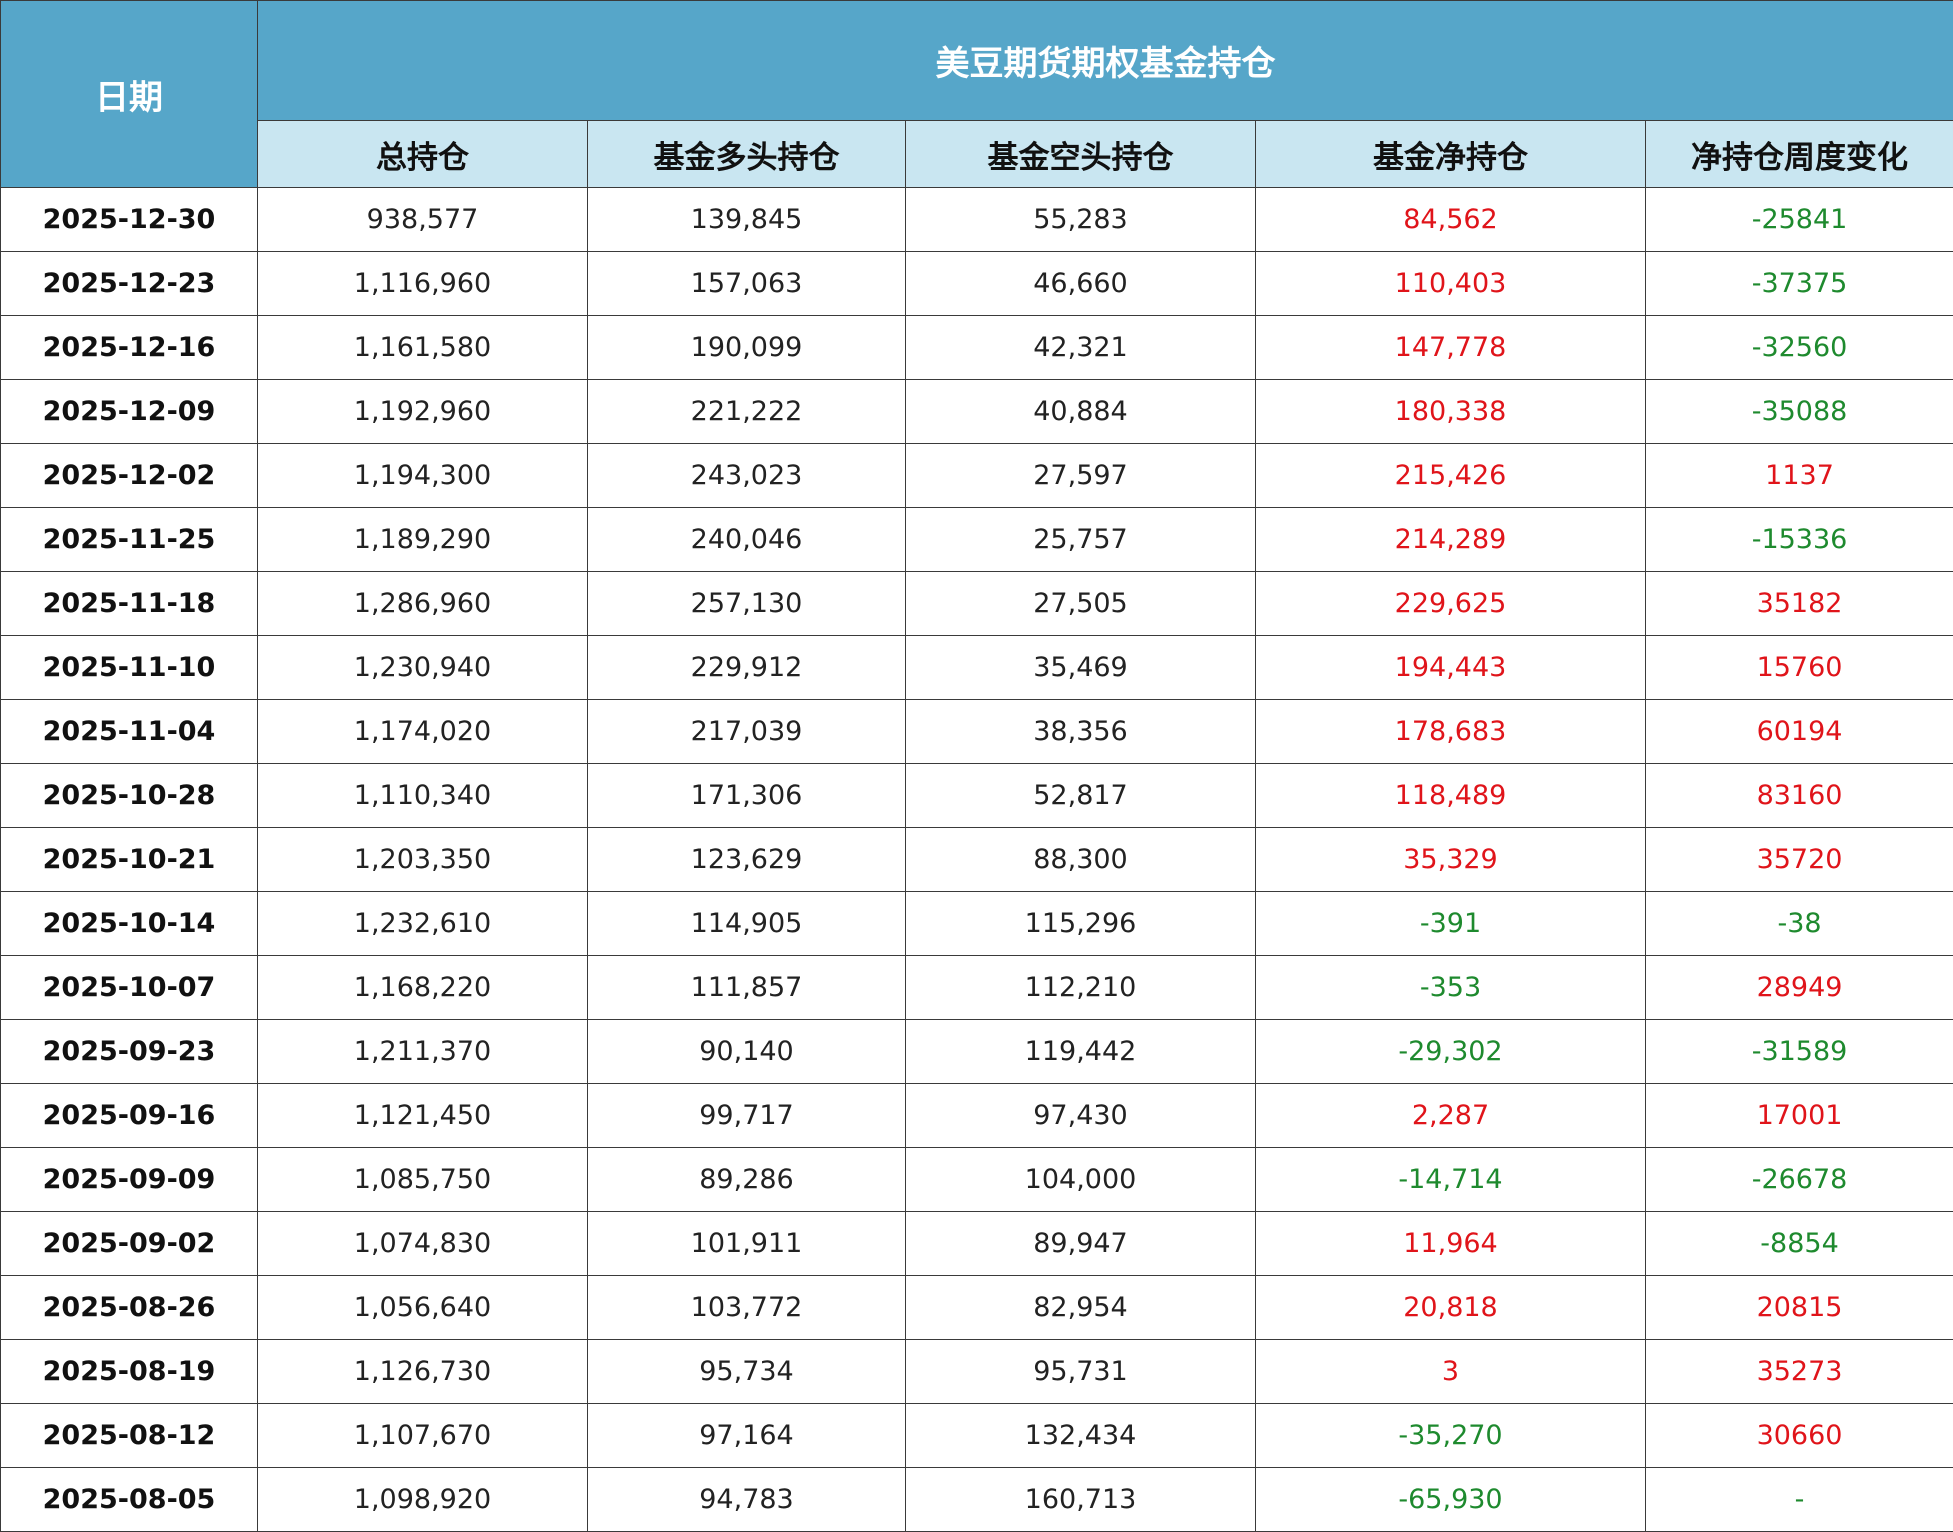  I want to click on weekly-change-cell: -, so click(1799, 1500).